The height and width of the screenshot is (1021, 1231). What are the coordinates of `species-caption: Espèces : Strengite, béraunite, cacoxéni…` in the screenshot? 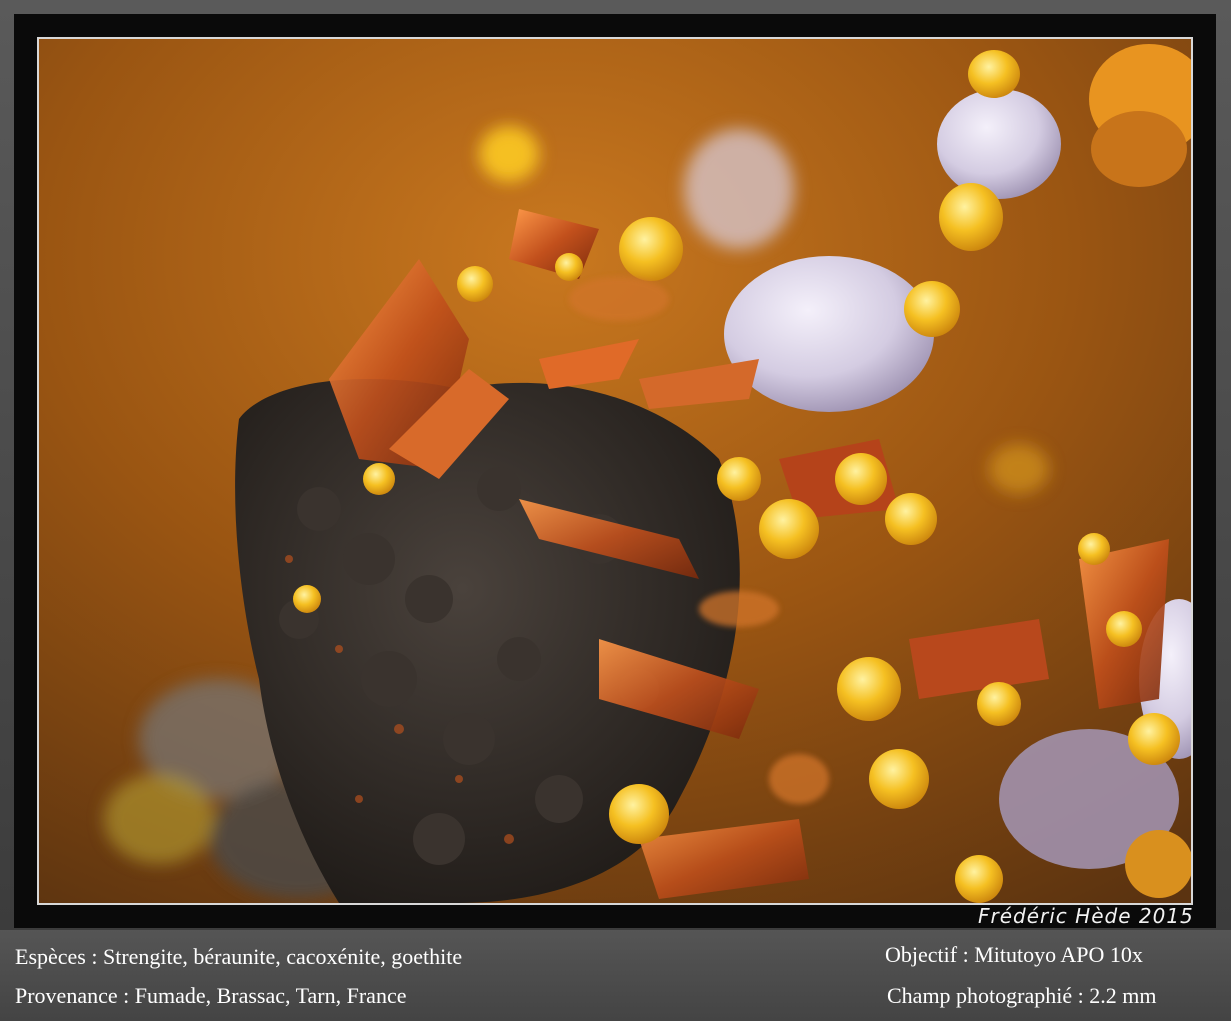 It's located at (239, 956).